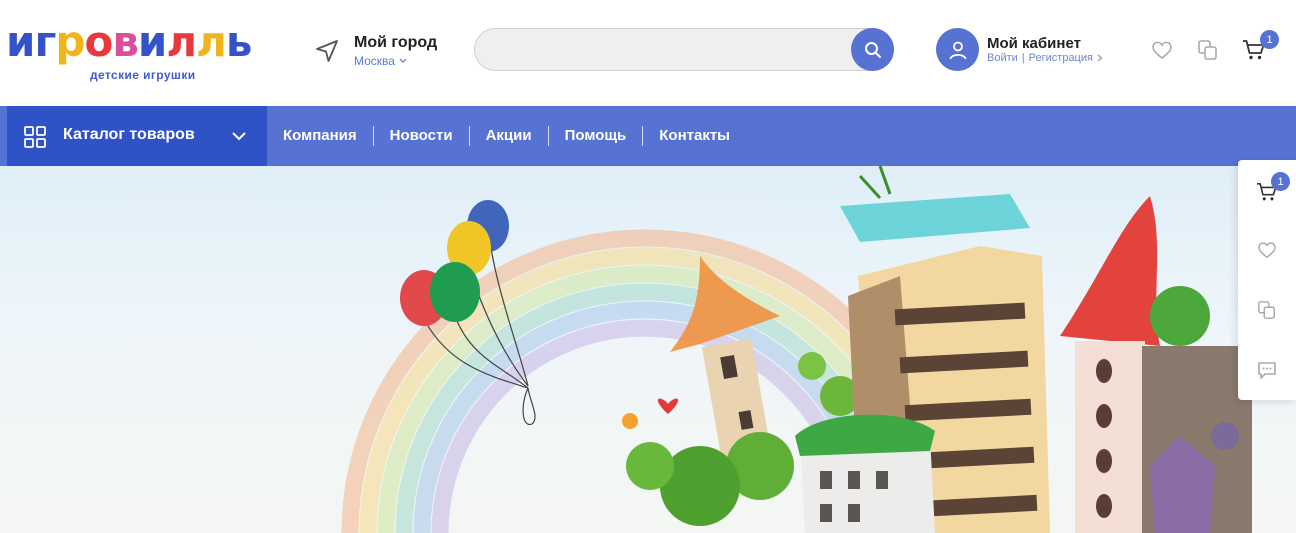 This screenshot has width=1296, height=533. Describe the element at coordinates (125, 41) in the screenshot. I see `logo-letter: в` at that location.